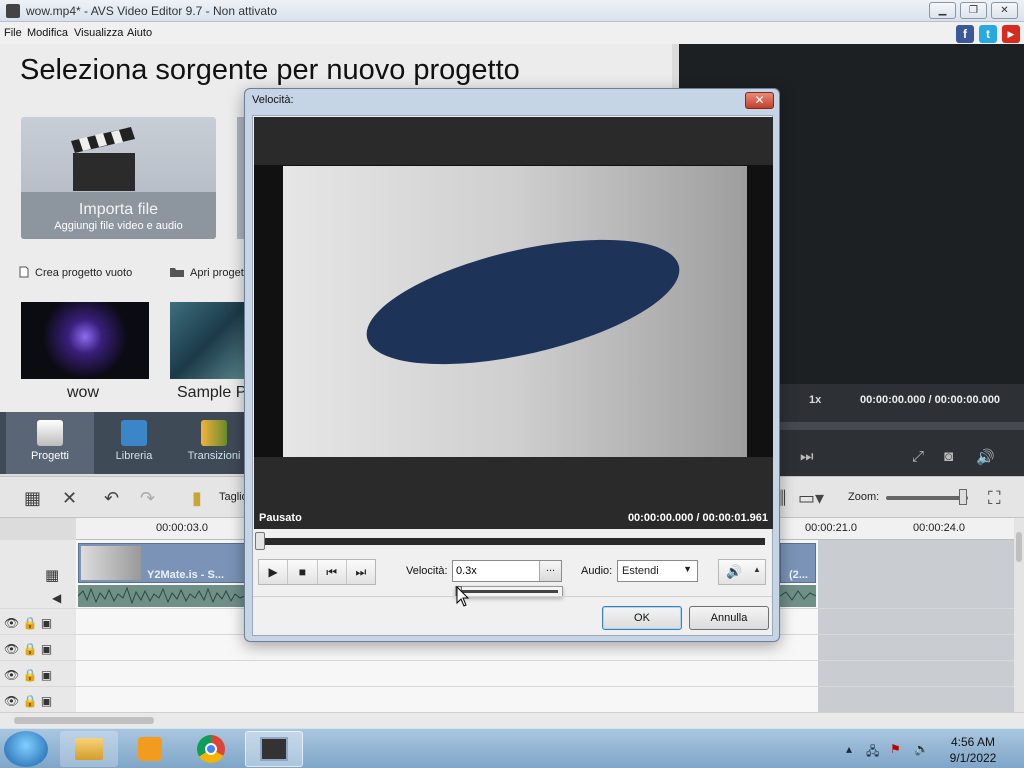 This screenshot has width=1024, height=768. I want to click on video-track-icon: ▦, so click(52, 575).